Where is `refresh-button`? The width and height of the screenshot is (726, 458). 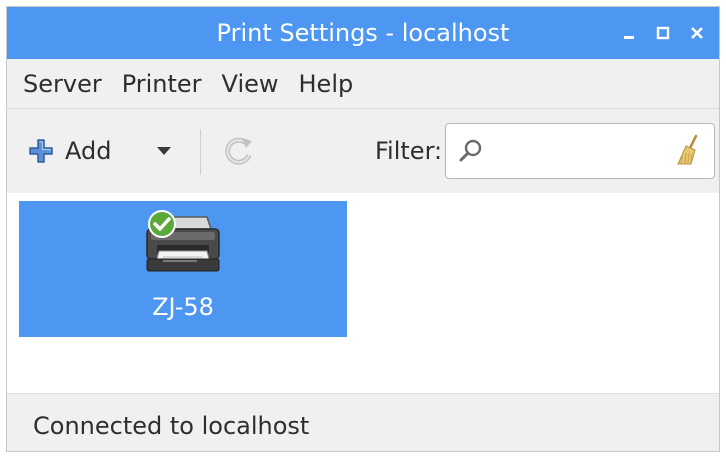 refresh-button is located at coordinates (239, 151).